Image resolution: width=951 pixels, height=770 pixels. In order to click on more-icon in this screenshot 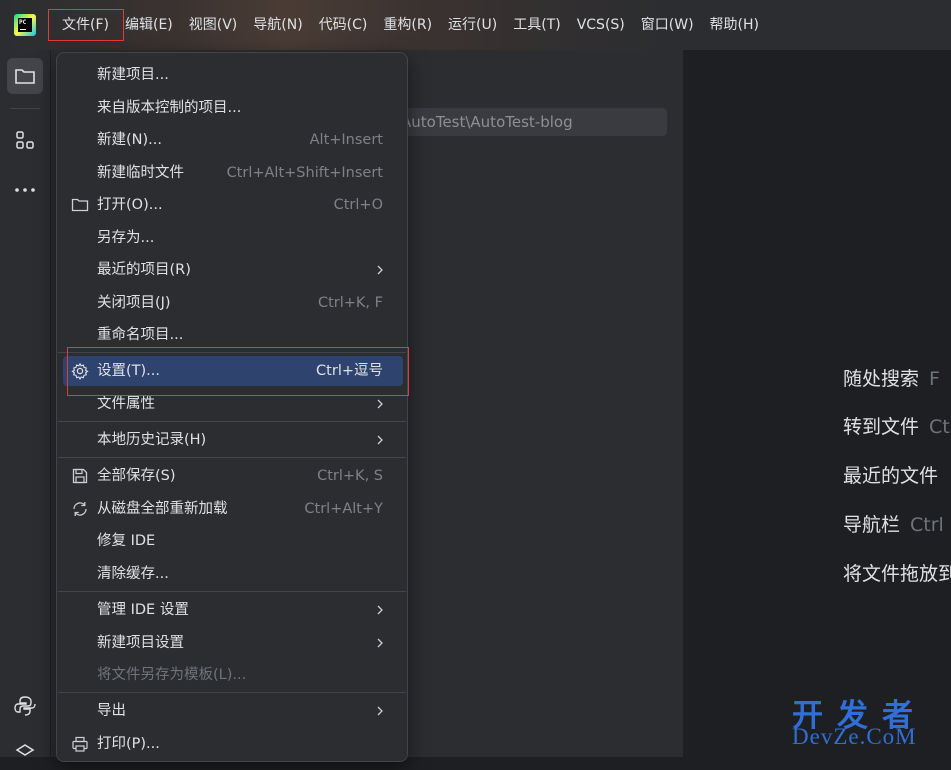, I will do `click(25, 190)`.